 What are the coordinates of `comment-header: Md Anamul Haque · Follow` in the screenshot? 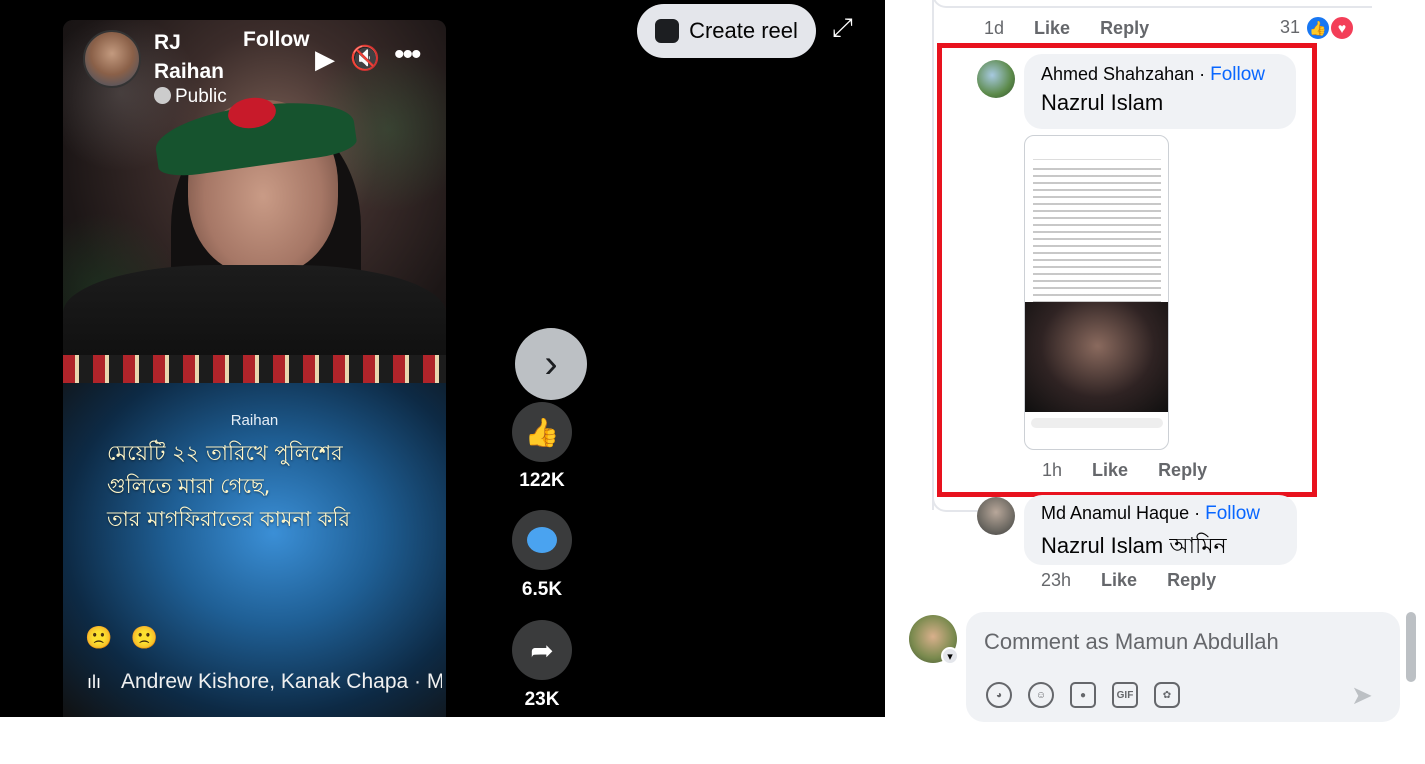 It's located at (1160, 514).